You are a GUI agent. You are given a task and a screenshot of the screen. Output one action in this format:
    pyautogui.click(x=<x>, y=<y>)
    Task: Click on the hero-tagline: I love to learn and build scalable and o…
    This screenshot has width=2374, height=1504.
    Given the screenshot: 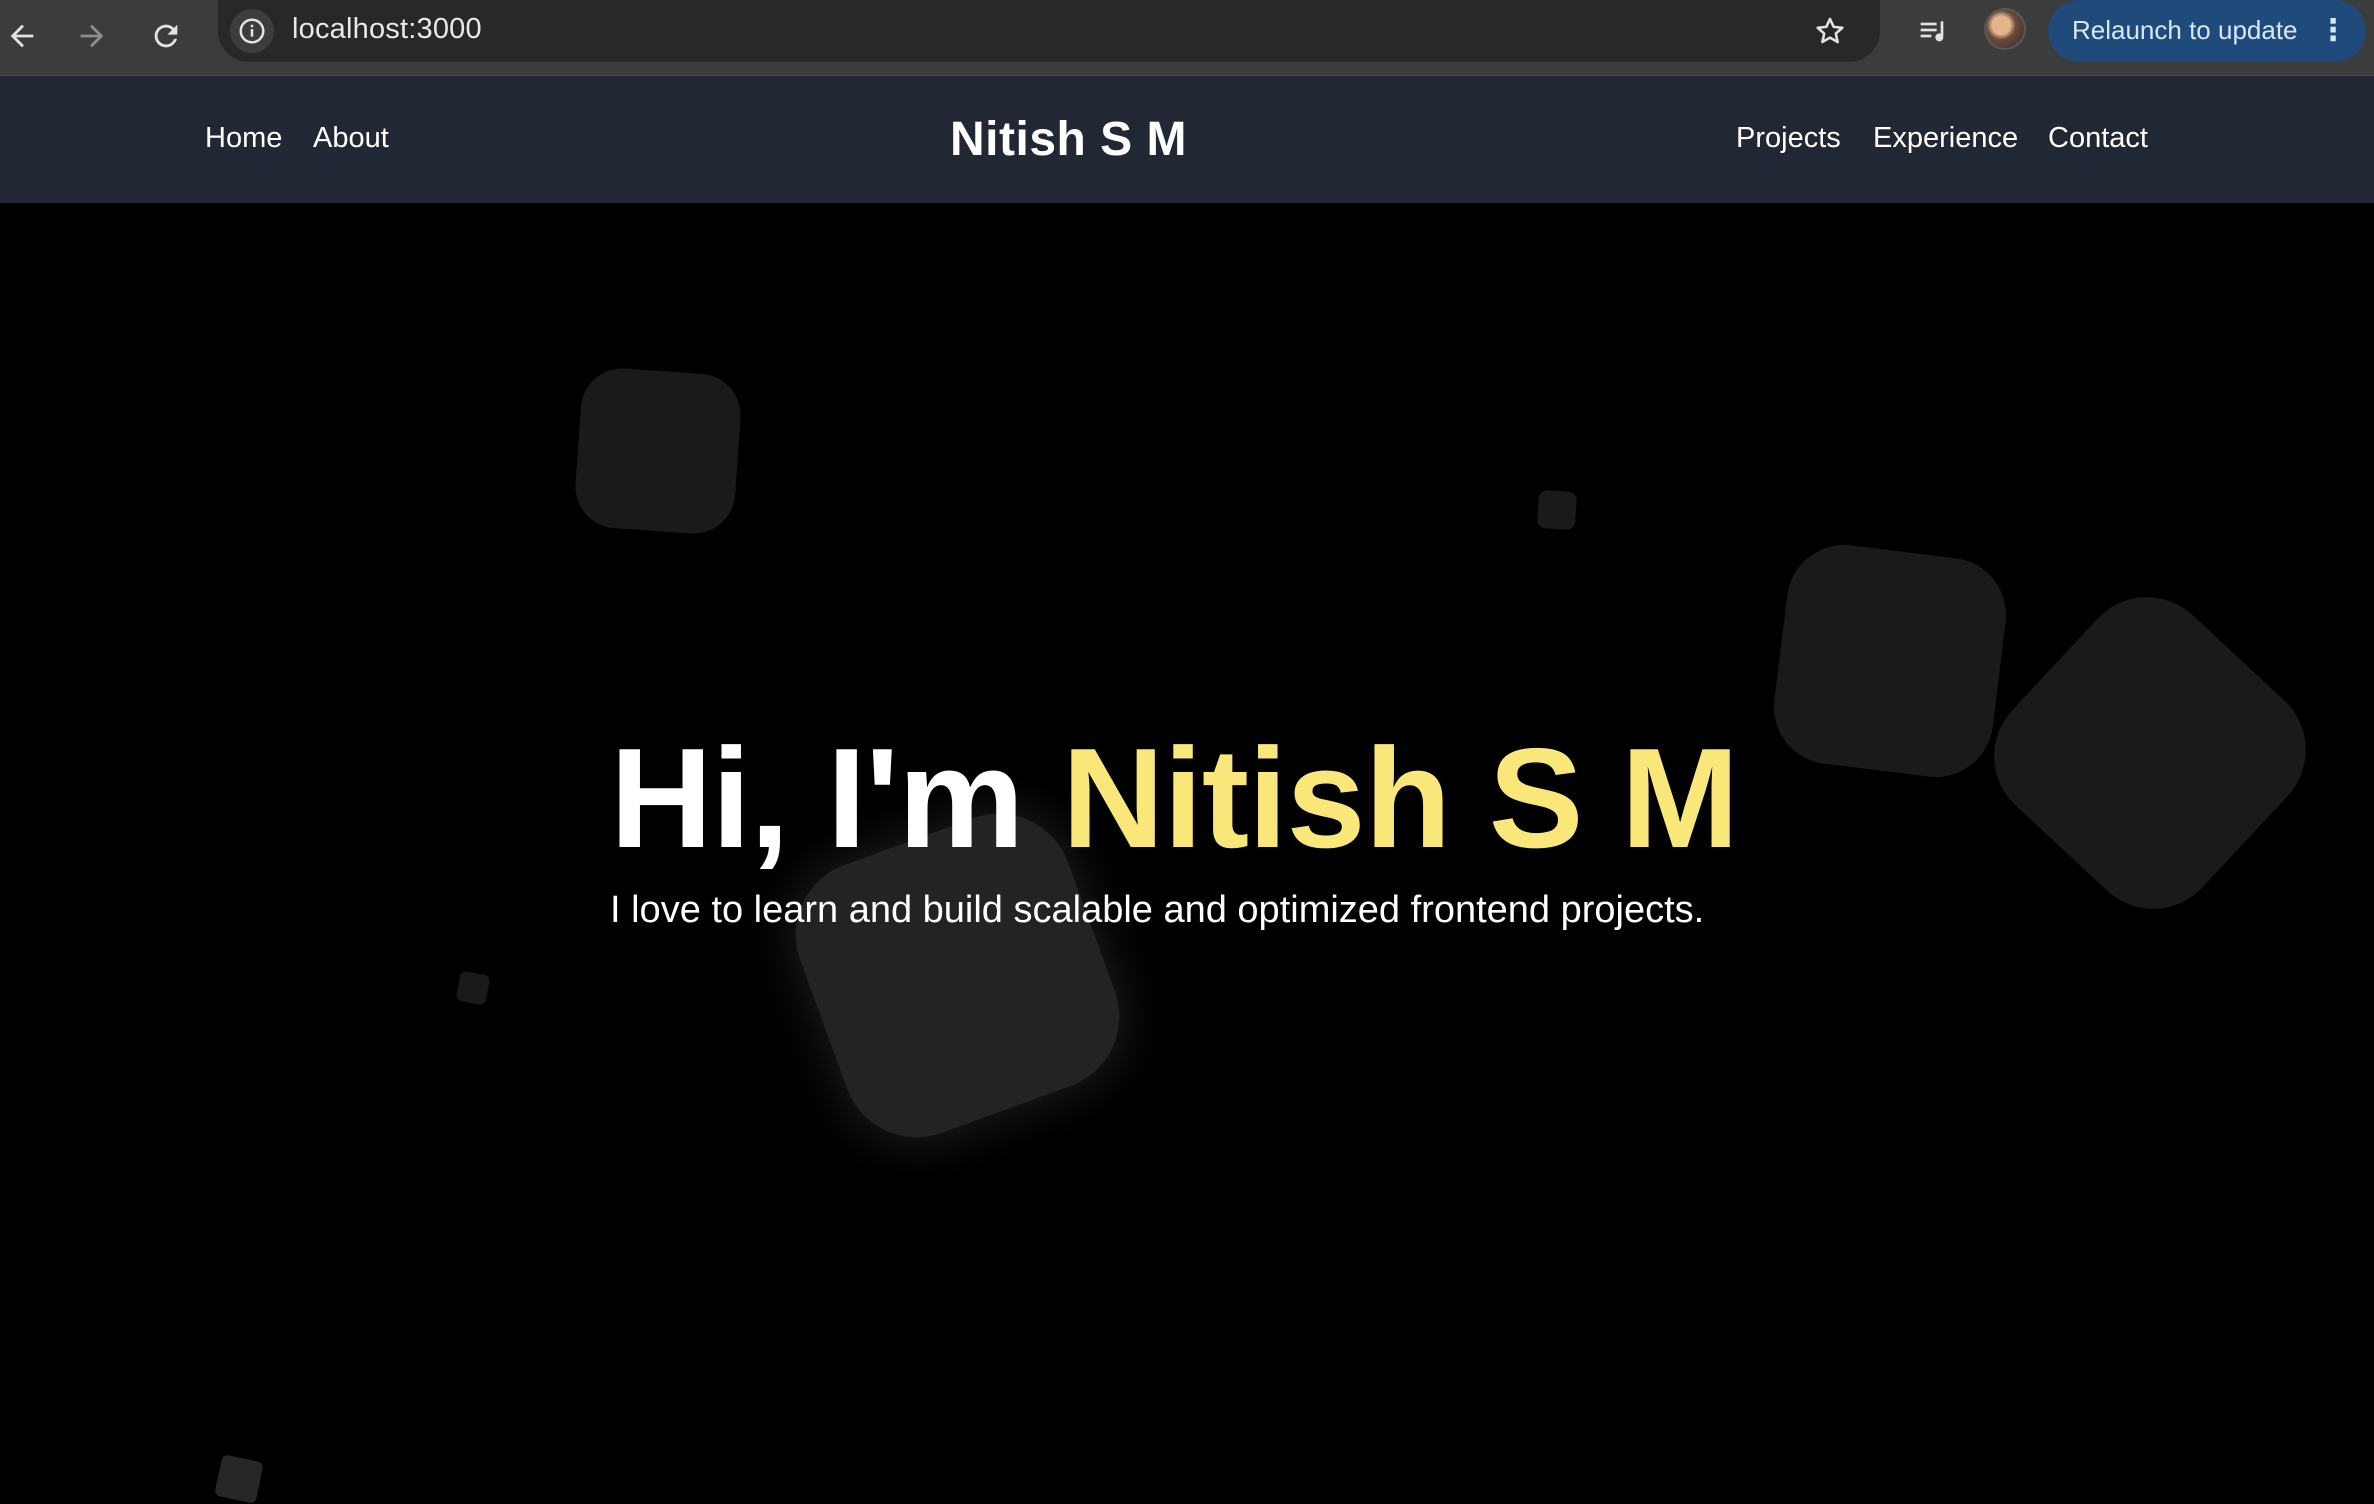 What is the action you would take?
    pyautogui.click(x=1157, y=910)
    